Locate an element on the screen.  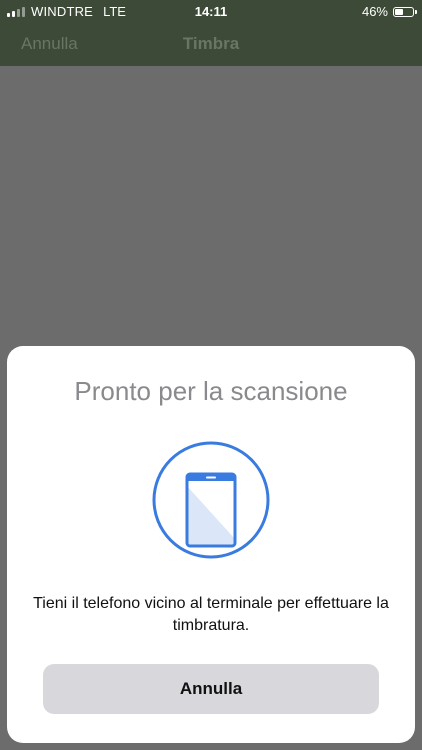
status-time: 14:11 is located at coordinates (211, 11).